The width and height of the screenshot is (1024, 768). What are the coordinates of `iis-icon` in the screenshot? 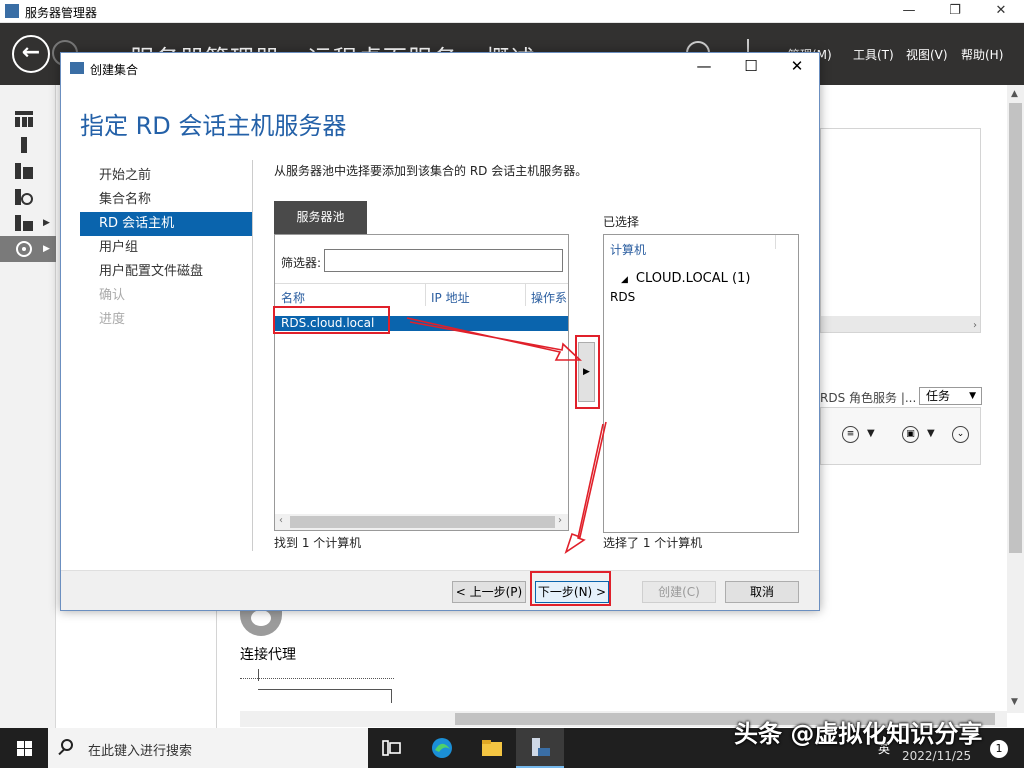 It's located at (24, 223).